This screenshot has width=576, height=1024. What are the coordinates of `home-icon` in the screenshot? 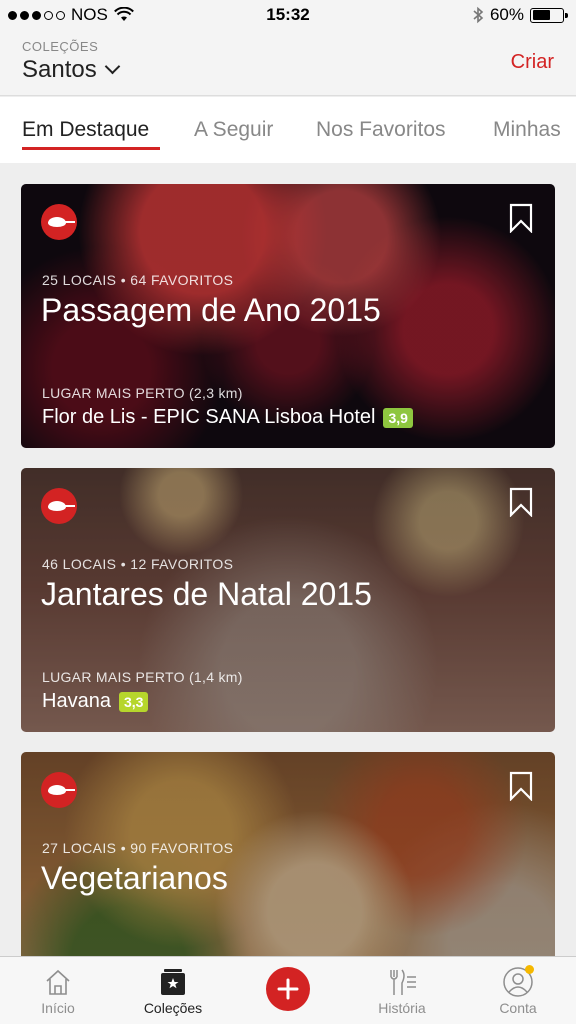 It's located at (58, 982).